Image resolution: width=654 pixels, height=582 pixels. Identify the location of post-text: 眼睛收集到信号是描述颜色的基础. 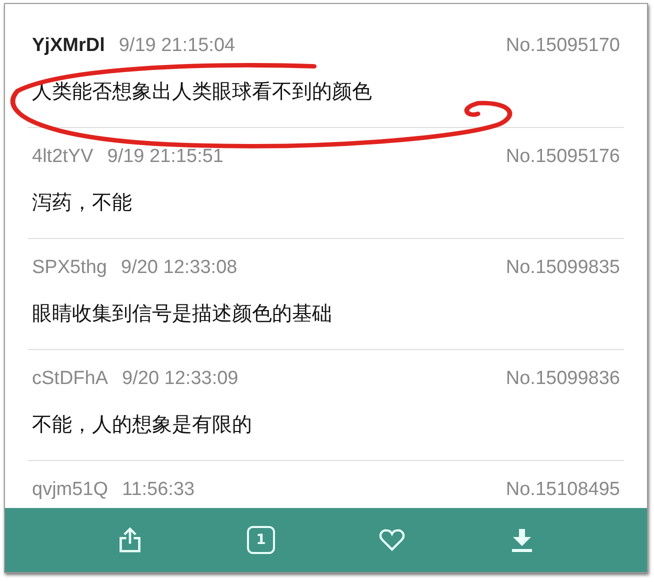
(182, 313).